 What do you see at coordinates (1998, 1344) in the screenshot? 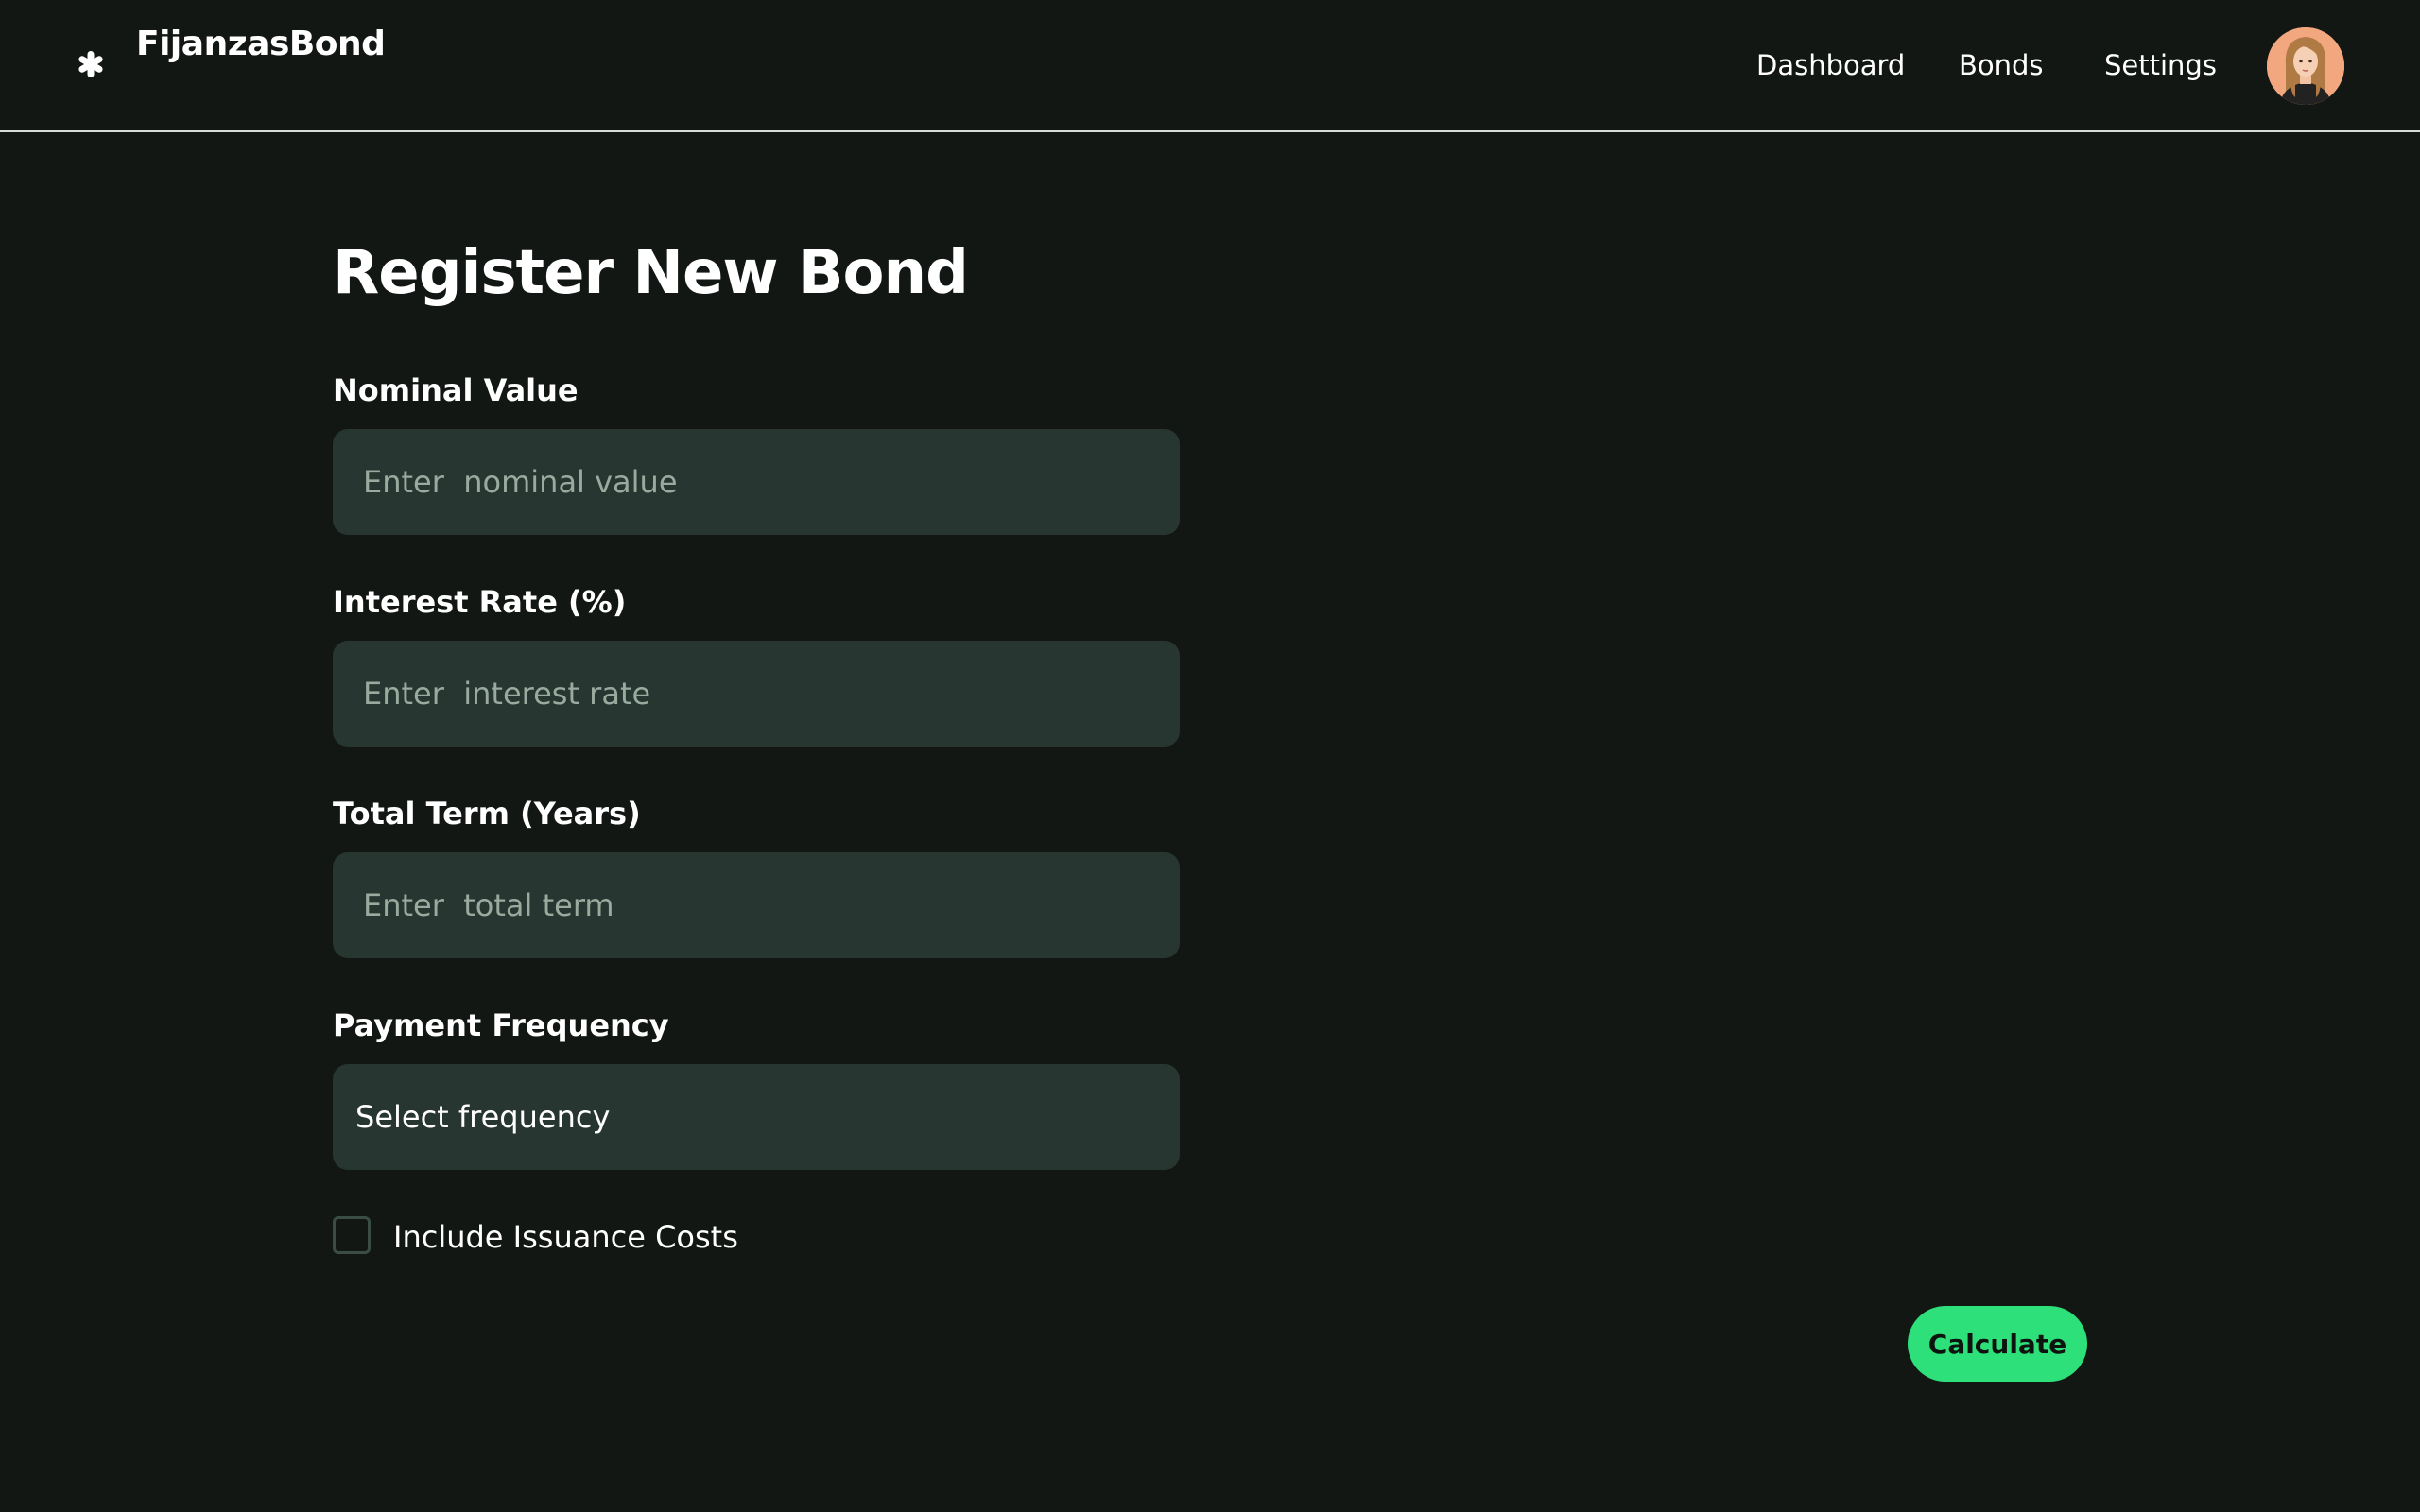
I see `calculate-button: Calculate` at bounding box center [1998, 1344].